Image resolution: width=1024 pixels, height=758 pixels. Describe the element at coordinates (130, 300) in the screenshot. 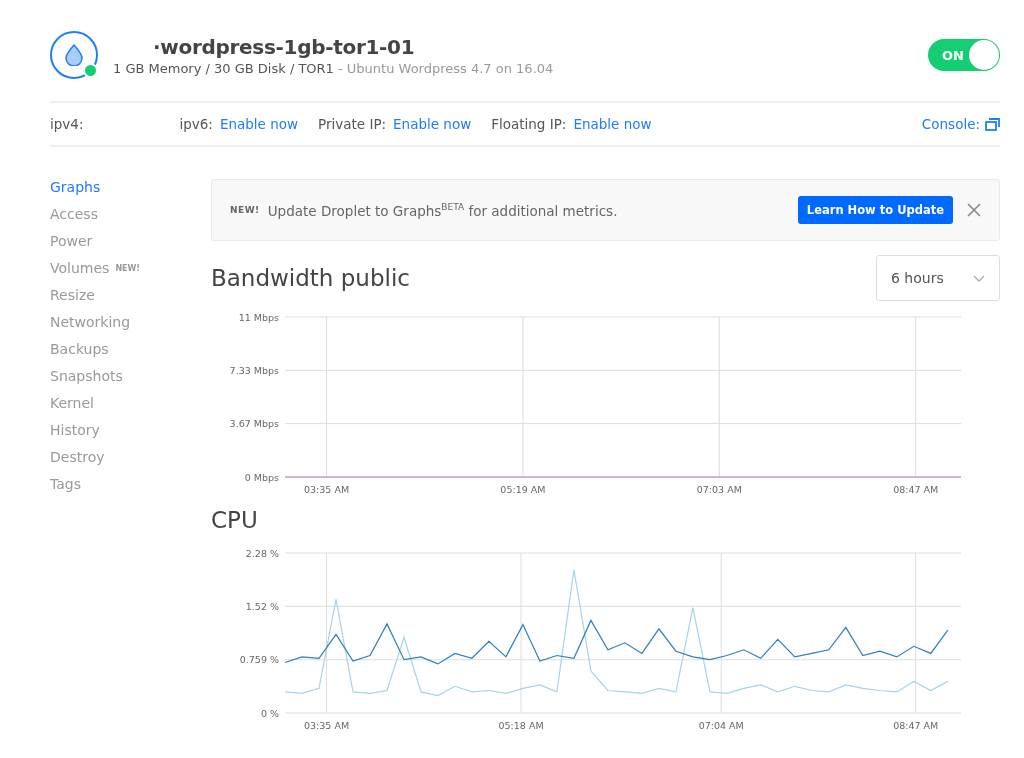

I see `sidebar-item: Resize` at that location.